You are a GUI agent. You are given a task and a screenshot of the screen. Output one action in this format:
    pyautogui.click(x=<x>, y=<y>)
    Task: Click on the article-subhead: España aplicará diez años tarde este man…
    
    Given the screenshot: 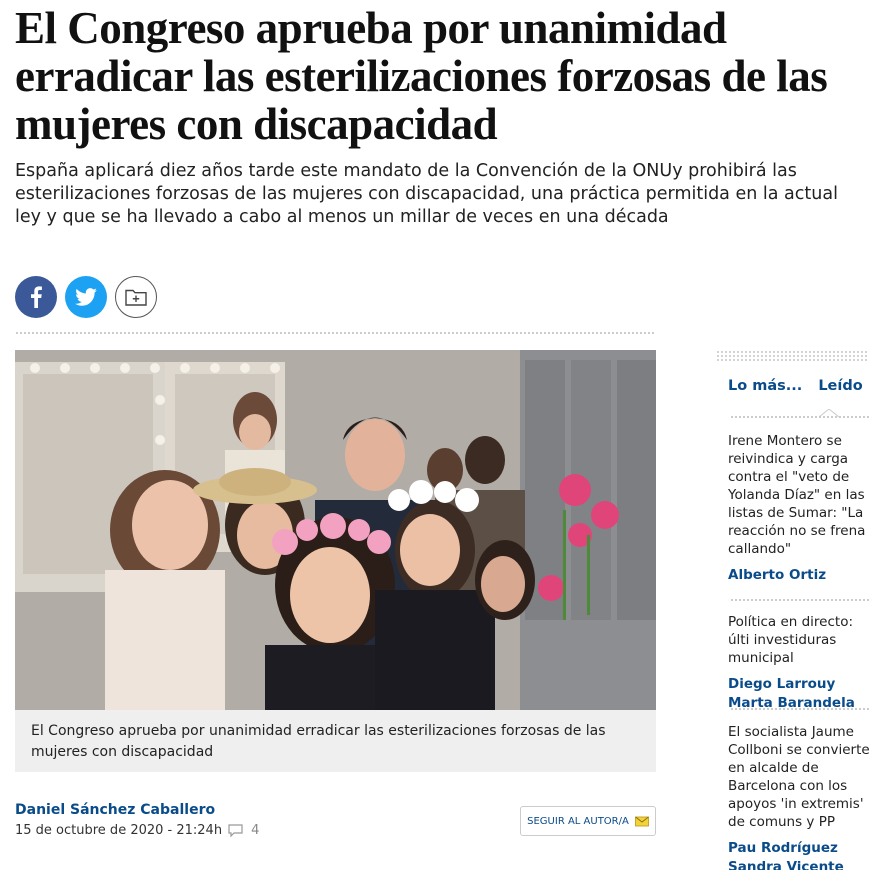 What is the action you would take?
    pyautogui.click(x=426, y=194)
    